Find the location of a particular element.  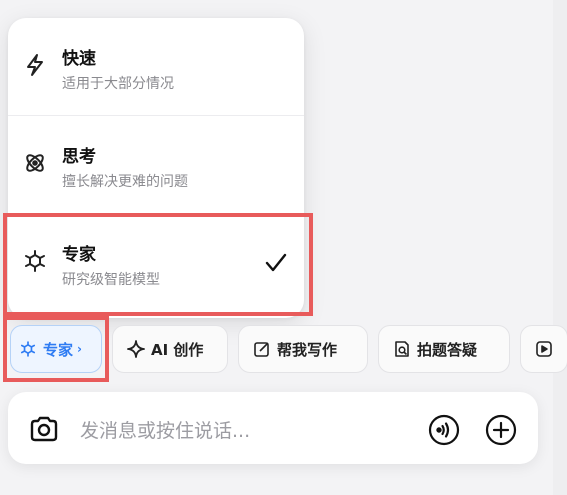

scrollbar-track is located at coordinates (560, 247).